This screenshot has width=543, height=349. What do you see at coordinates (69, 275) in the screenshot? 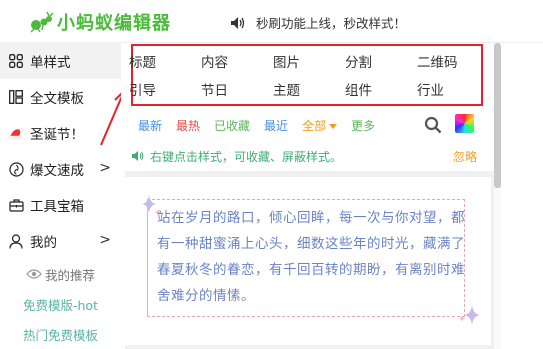
I see `sidebar-sub-label: 我的推荐` at bounding box center [69, 275].